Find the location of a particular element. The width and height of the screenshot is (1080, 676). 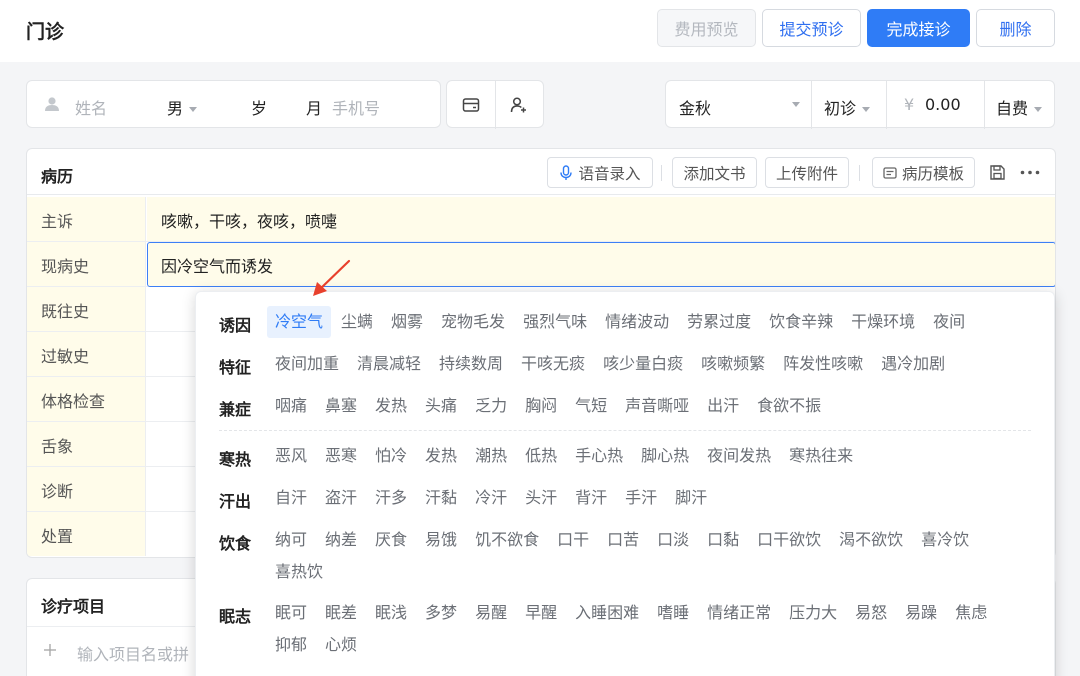

suggestion-tag: 气短 is located at coordinates (591, 406).